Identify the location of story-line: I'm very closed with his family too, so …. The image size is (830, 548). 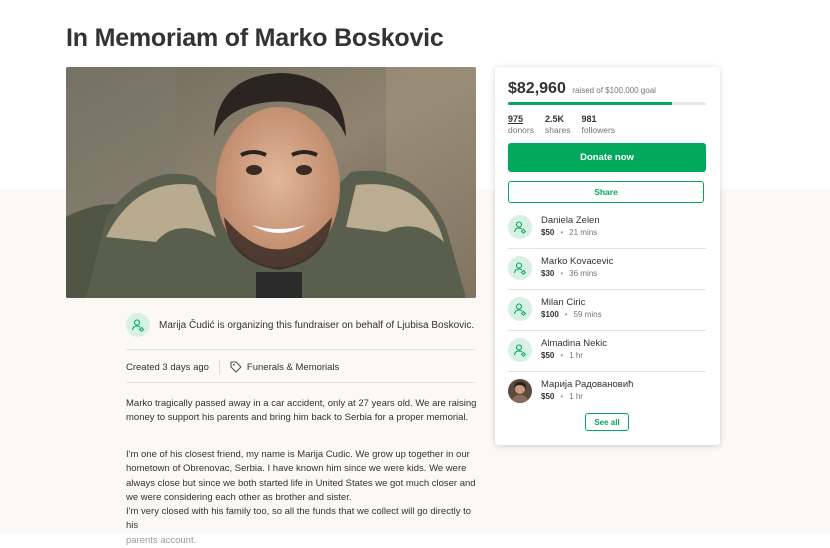
(299, 519).